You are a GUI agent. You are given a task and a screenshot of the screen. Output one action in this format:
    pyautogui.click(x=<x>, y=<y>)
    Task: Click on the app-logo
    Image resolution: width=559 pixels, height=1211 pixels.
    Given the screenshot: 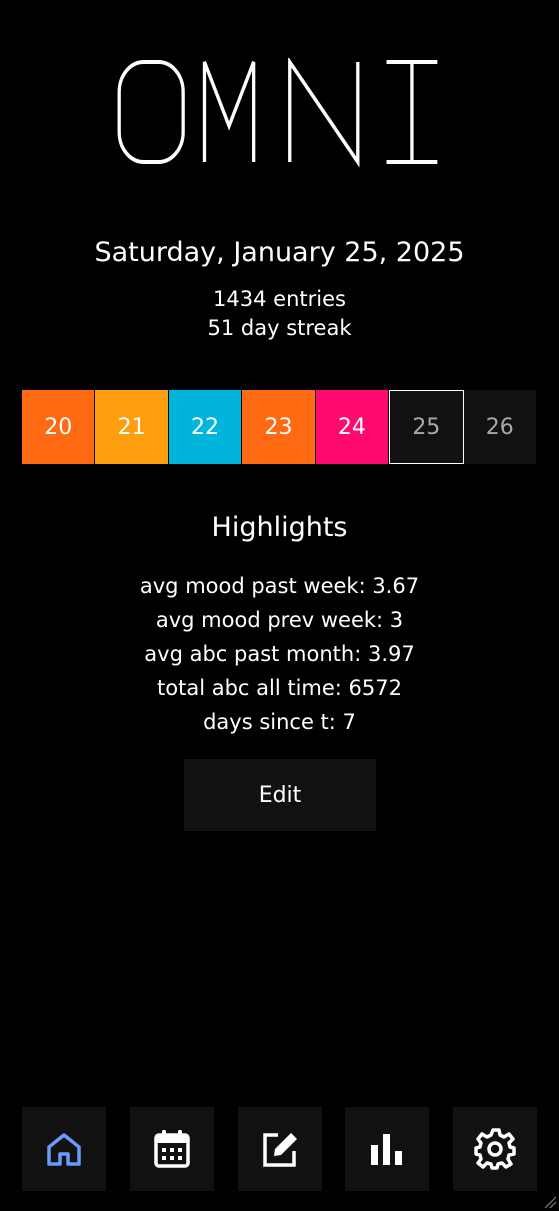 What is the action you would take?
    pyautogui.click(x=279, y=113)
    